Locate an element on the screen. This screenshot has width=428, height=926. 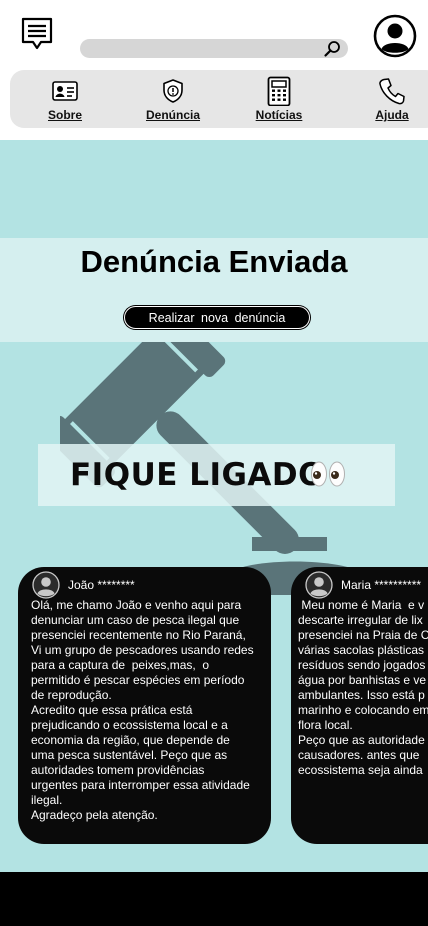
search-bar is located at coordinates (214, 48).